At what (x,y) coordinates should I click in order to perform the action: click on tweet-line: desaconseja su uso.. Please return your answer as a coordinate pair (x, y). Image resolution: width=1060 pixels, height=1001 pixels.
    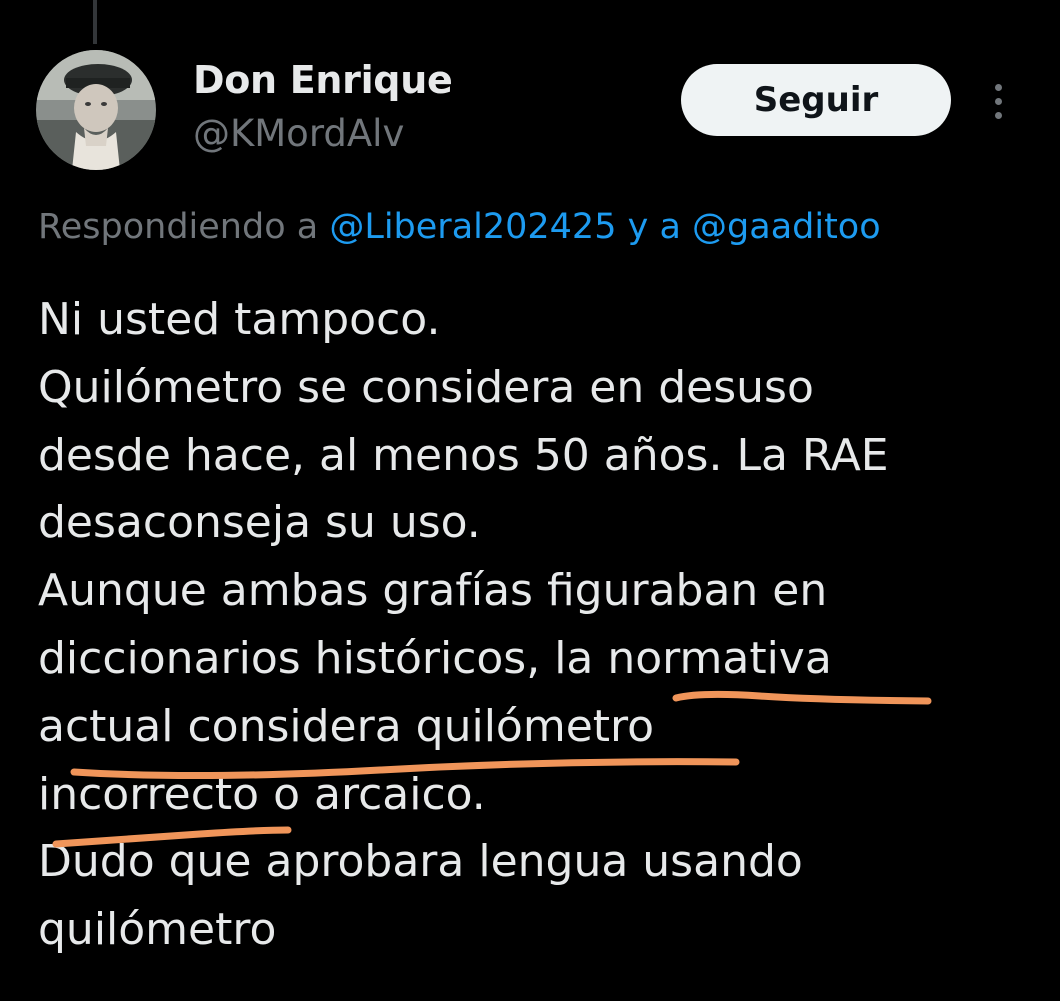
    Looking at the image, I should click on (259, 523).